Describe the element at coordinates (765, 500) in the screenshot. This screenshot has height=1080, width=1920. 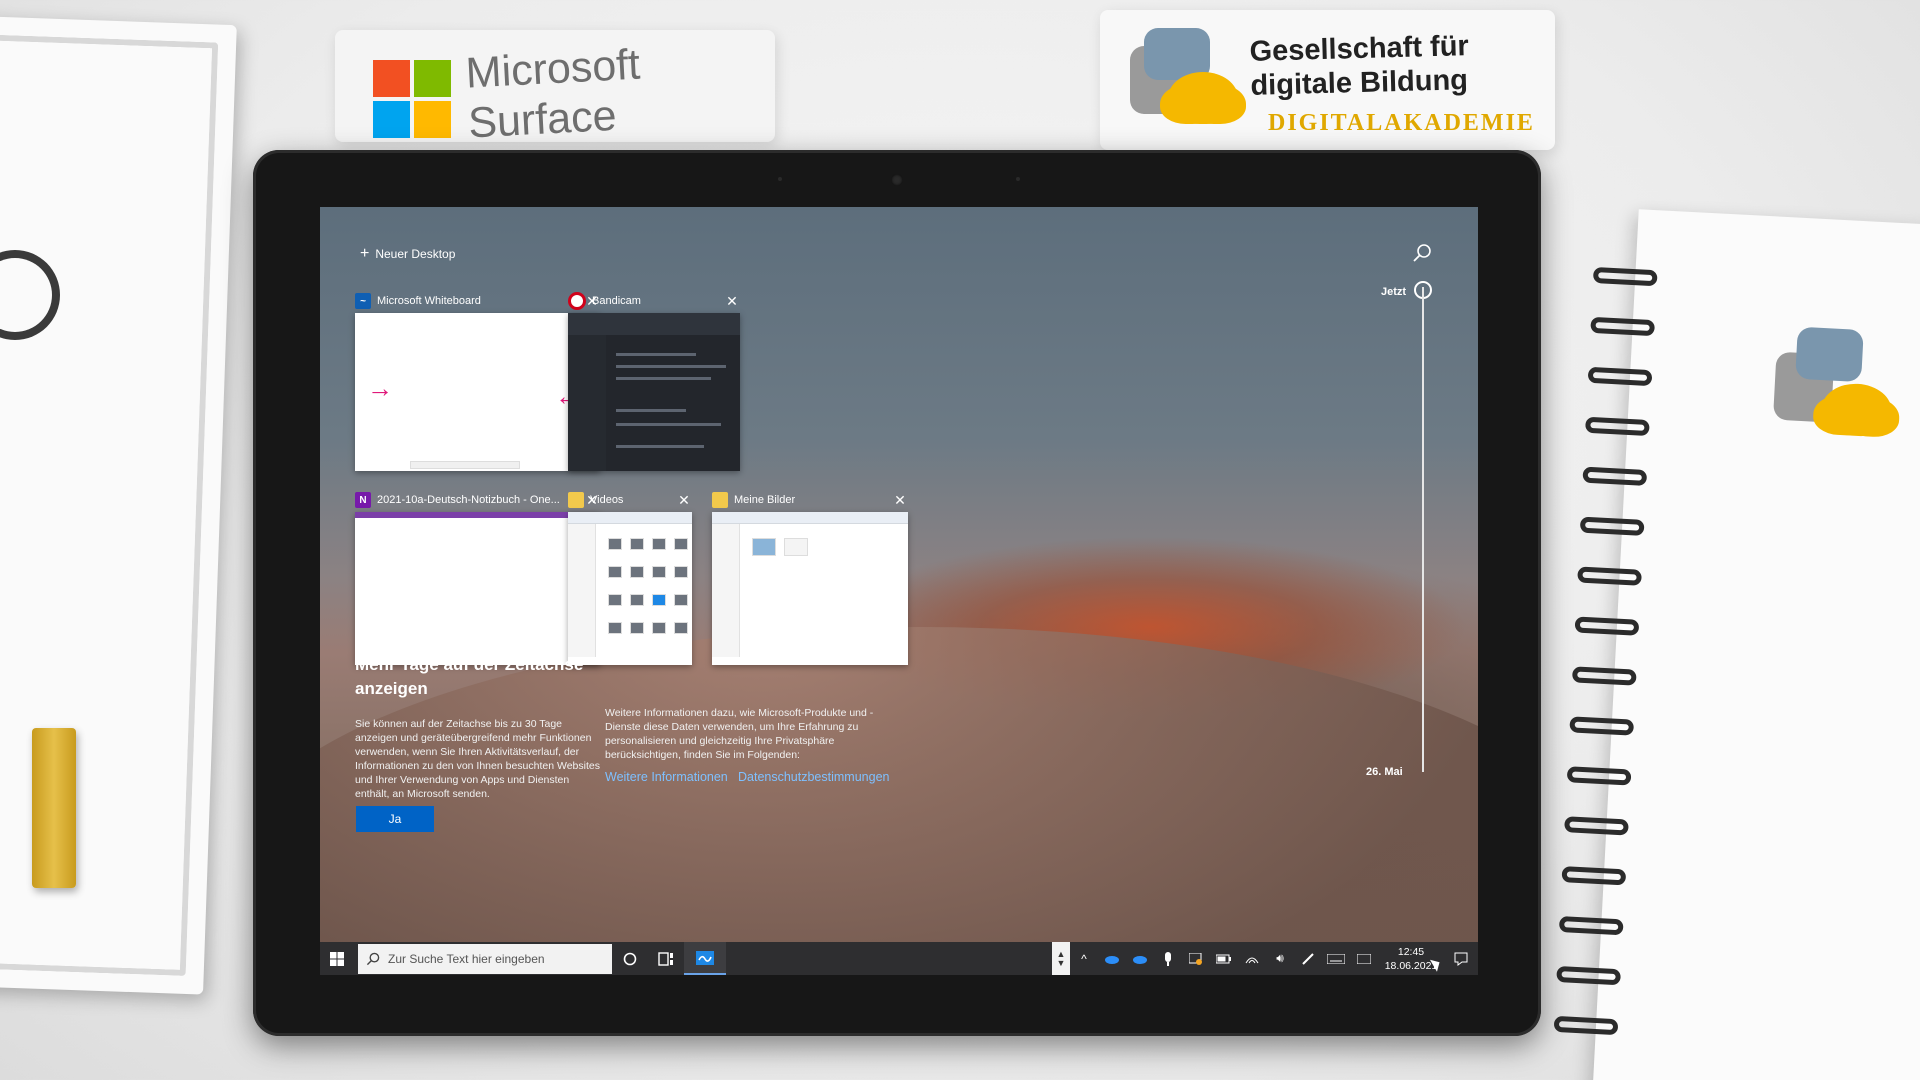
I see `window-title: Meine Bilder` at that location.